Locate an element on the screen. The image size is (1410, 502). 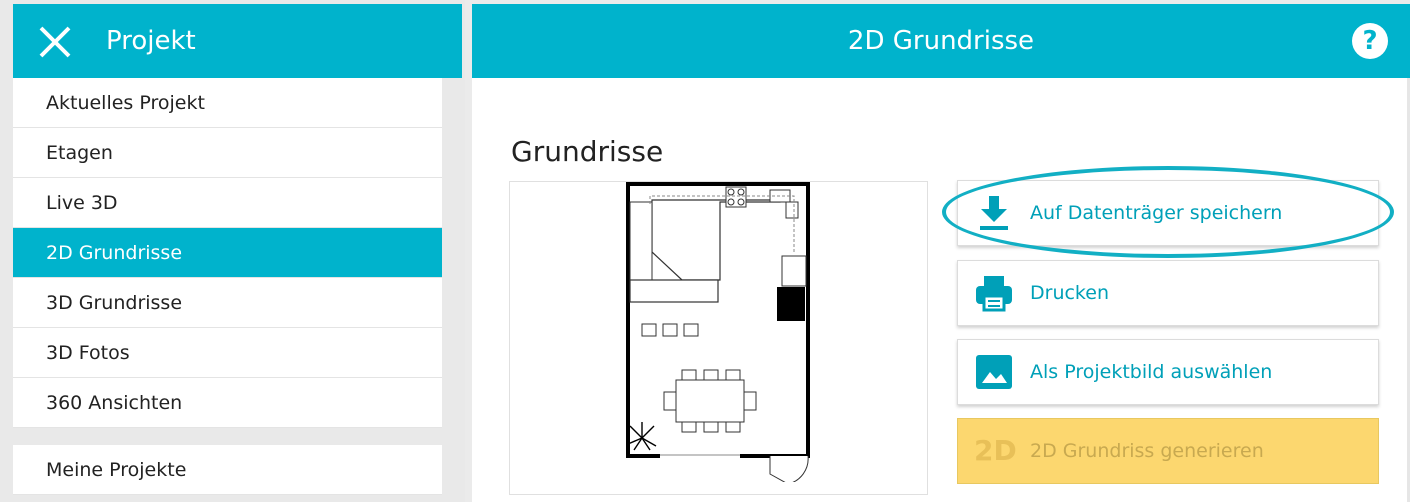
set-project-image-label: Als Projektbild auswählen is located at coordinates (1151, 372).